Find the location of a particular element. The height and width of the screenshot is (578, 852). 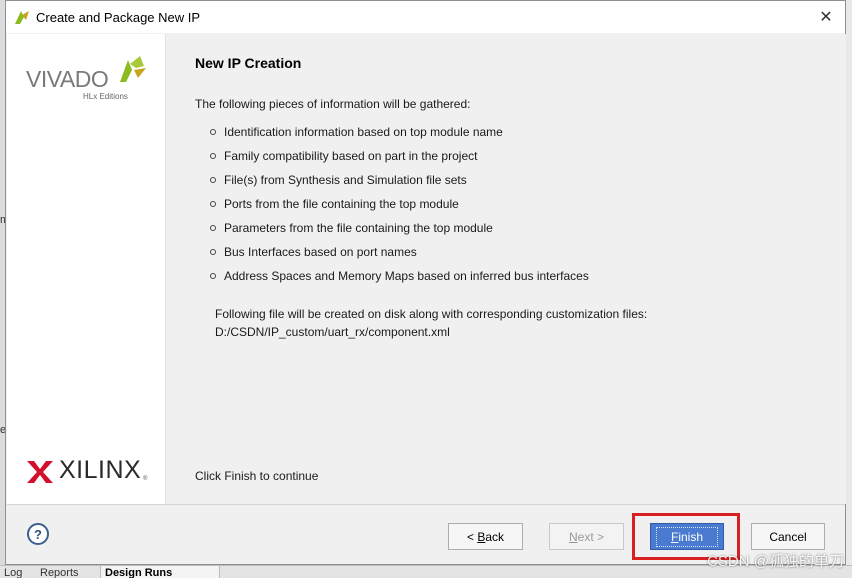

help-button: ? is located at coordinates (38, 534).